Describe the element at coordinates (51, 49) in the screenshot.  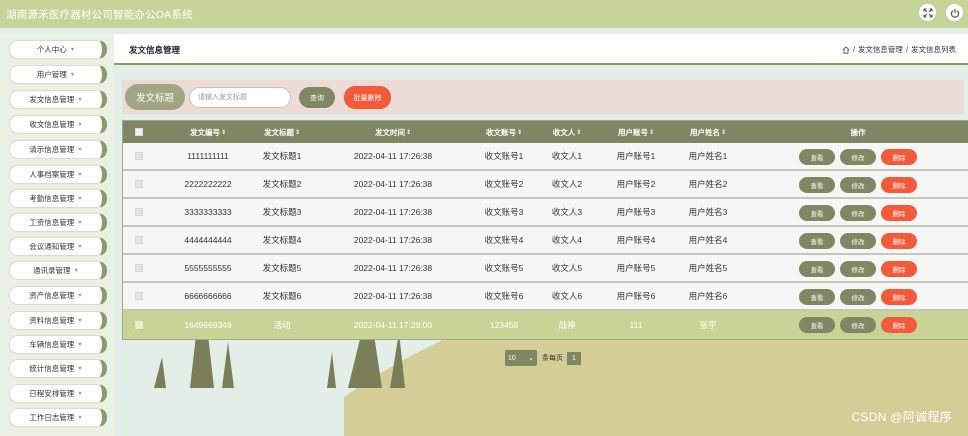
I see `sidebar-item-label: 个人中心` at that location.